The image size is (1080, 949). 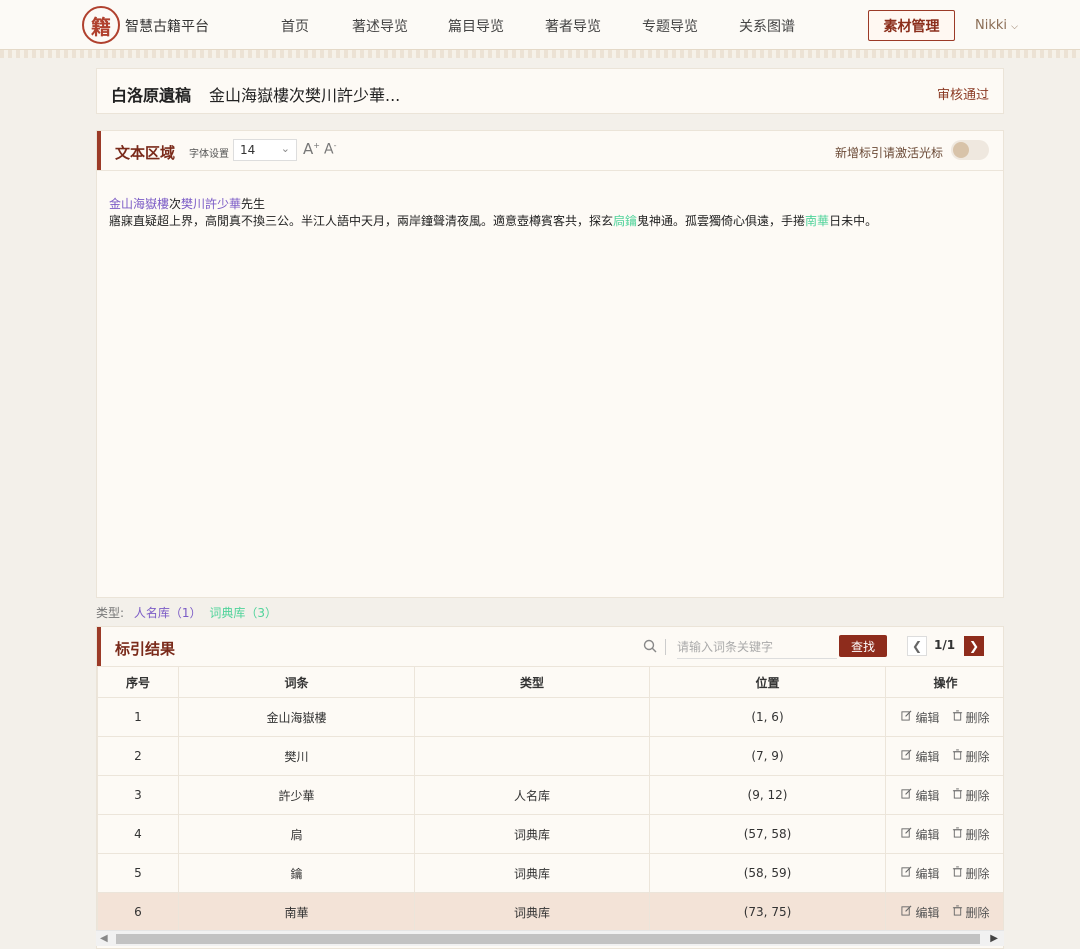 What do you see at coordinates (670, 26) in the screenshot?
I see `nav-topics: 专题导览` at bounding box center [670, 26].